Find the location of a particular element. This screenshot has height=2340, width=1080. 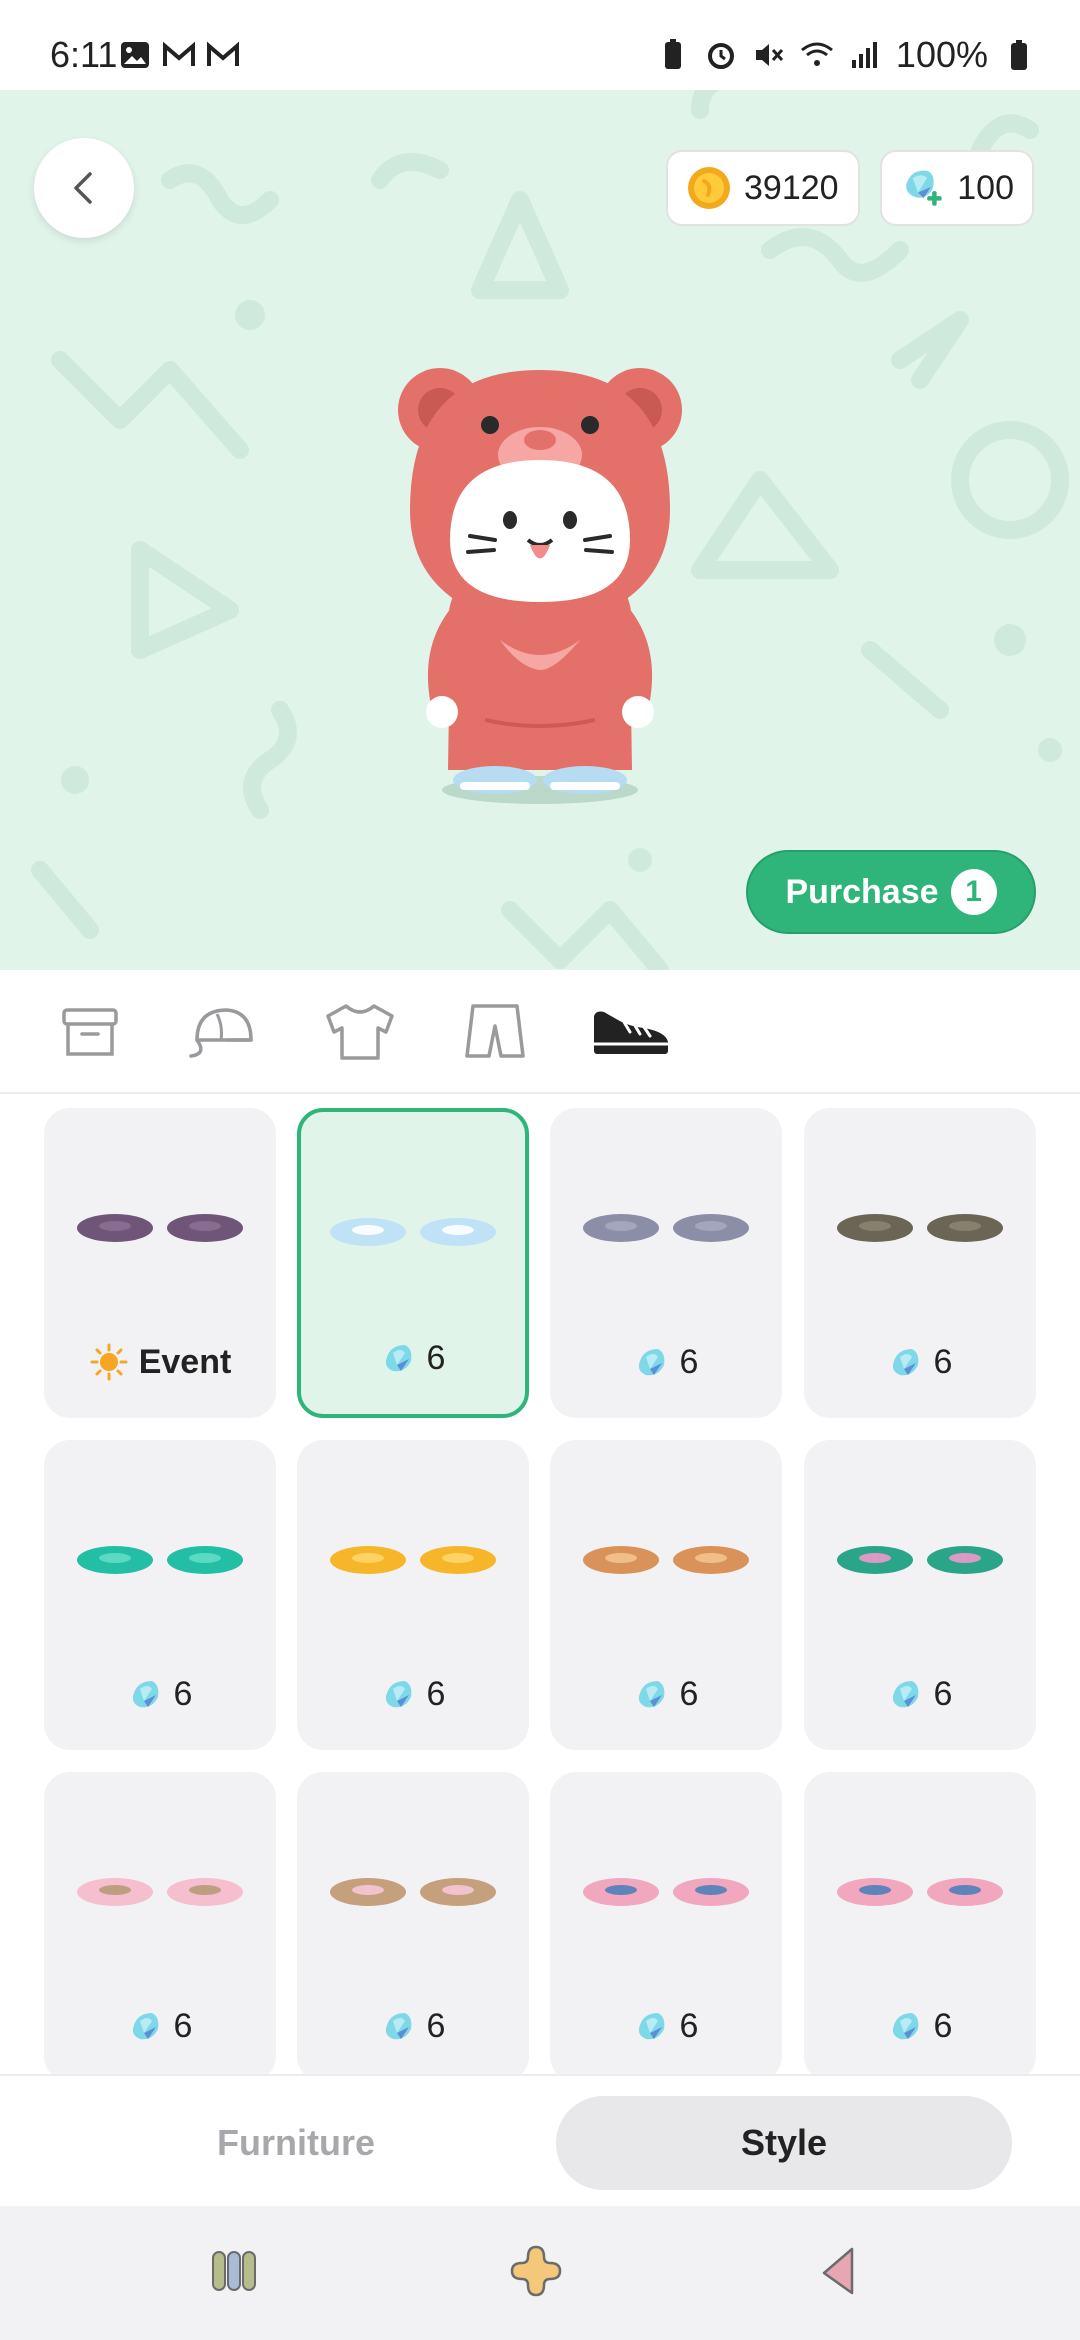

bottom-tabs: Furniture Style is located at coordinates (540, 2139).